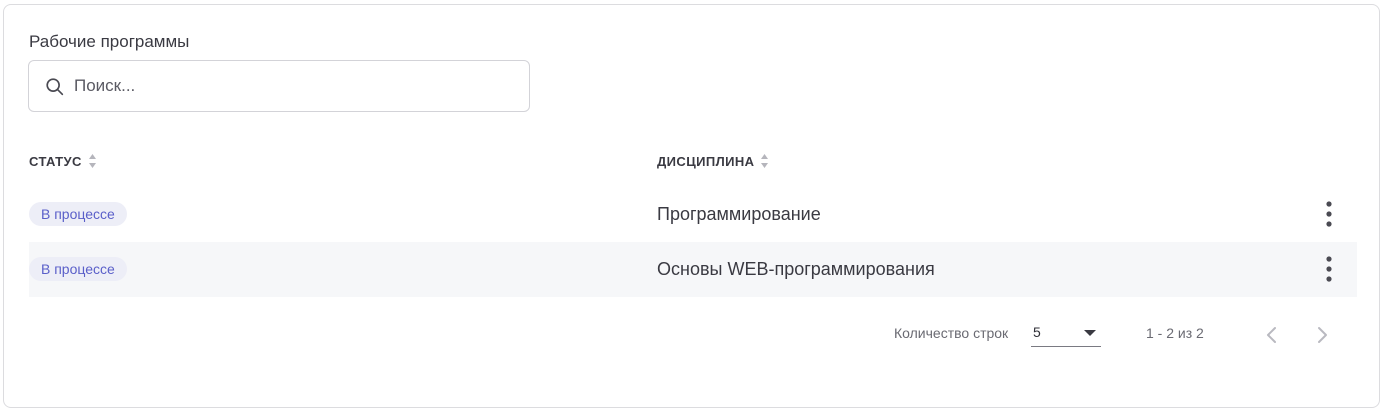 The width and height of the screenshot is (1386, 415). What do you see at coordinates (1037, 332) in the screenshot?
I see `rows-per-page-value: 5` at bounding box center [1037, 332].